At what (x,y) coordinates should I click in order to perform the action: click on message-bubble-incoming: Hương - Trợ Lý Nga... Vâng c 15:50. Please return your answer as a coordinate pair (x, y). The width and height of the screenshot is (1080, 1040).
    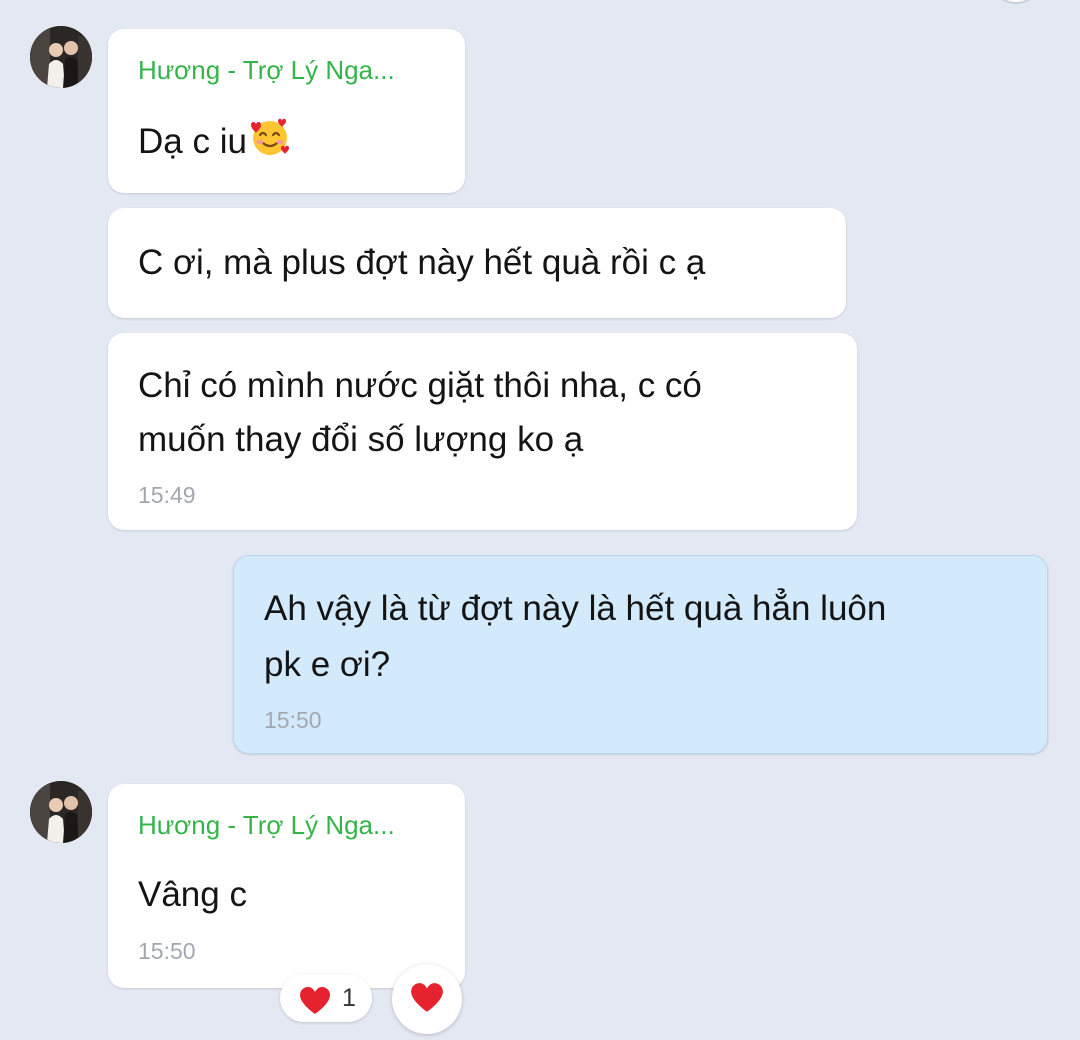
    Looking at the image, I should click on (286, 886).